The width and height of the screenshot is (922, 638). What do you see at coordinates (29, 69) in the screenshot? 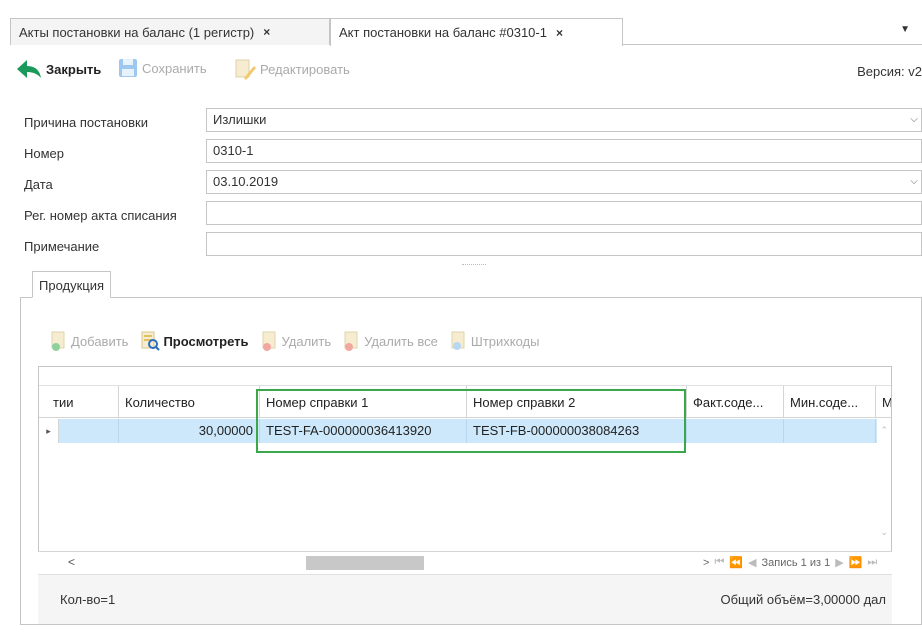
I see `arrow-back-icon` at bounding box center [29, 69].